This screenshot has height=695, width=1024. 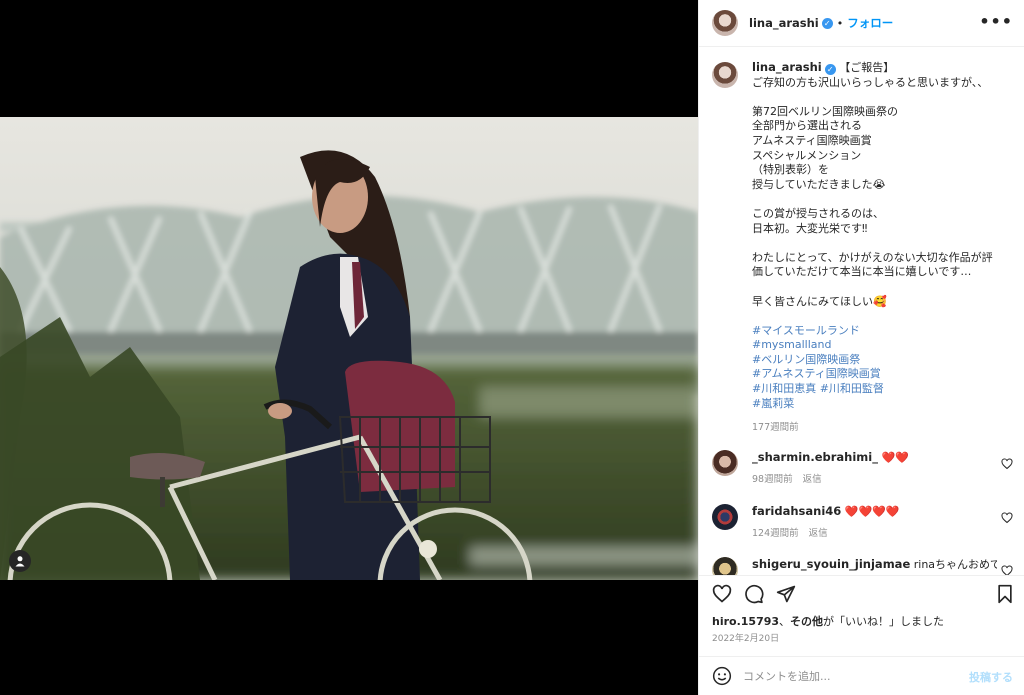 I want to click on comment-username: faridahsani46, so click(x=796, y=511).